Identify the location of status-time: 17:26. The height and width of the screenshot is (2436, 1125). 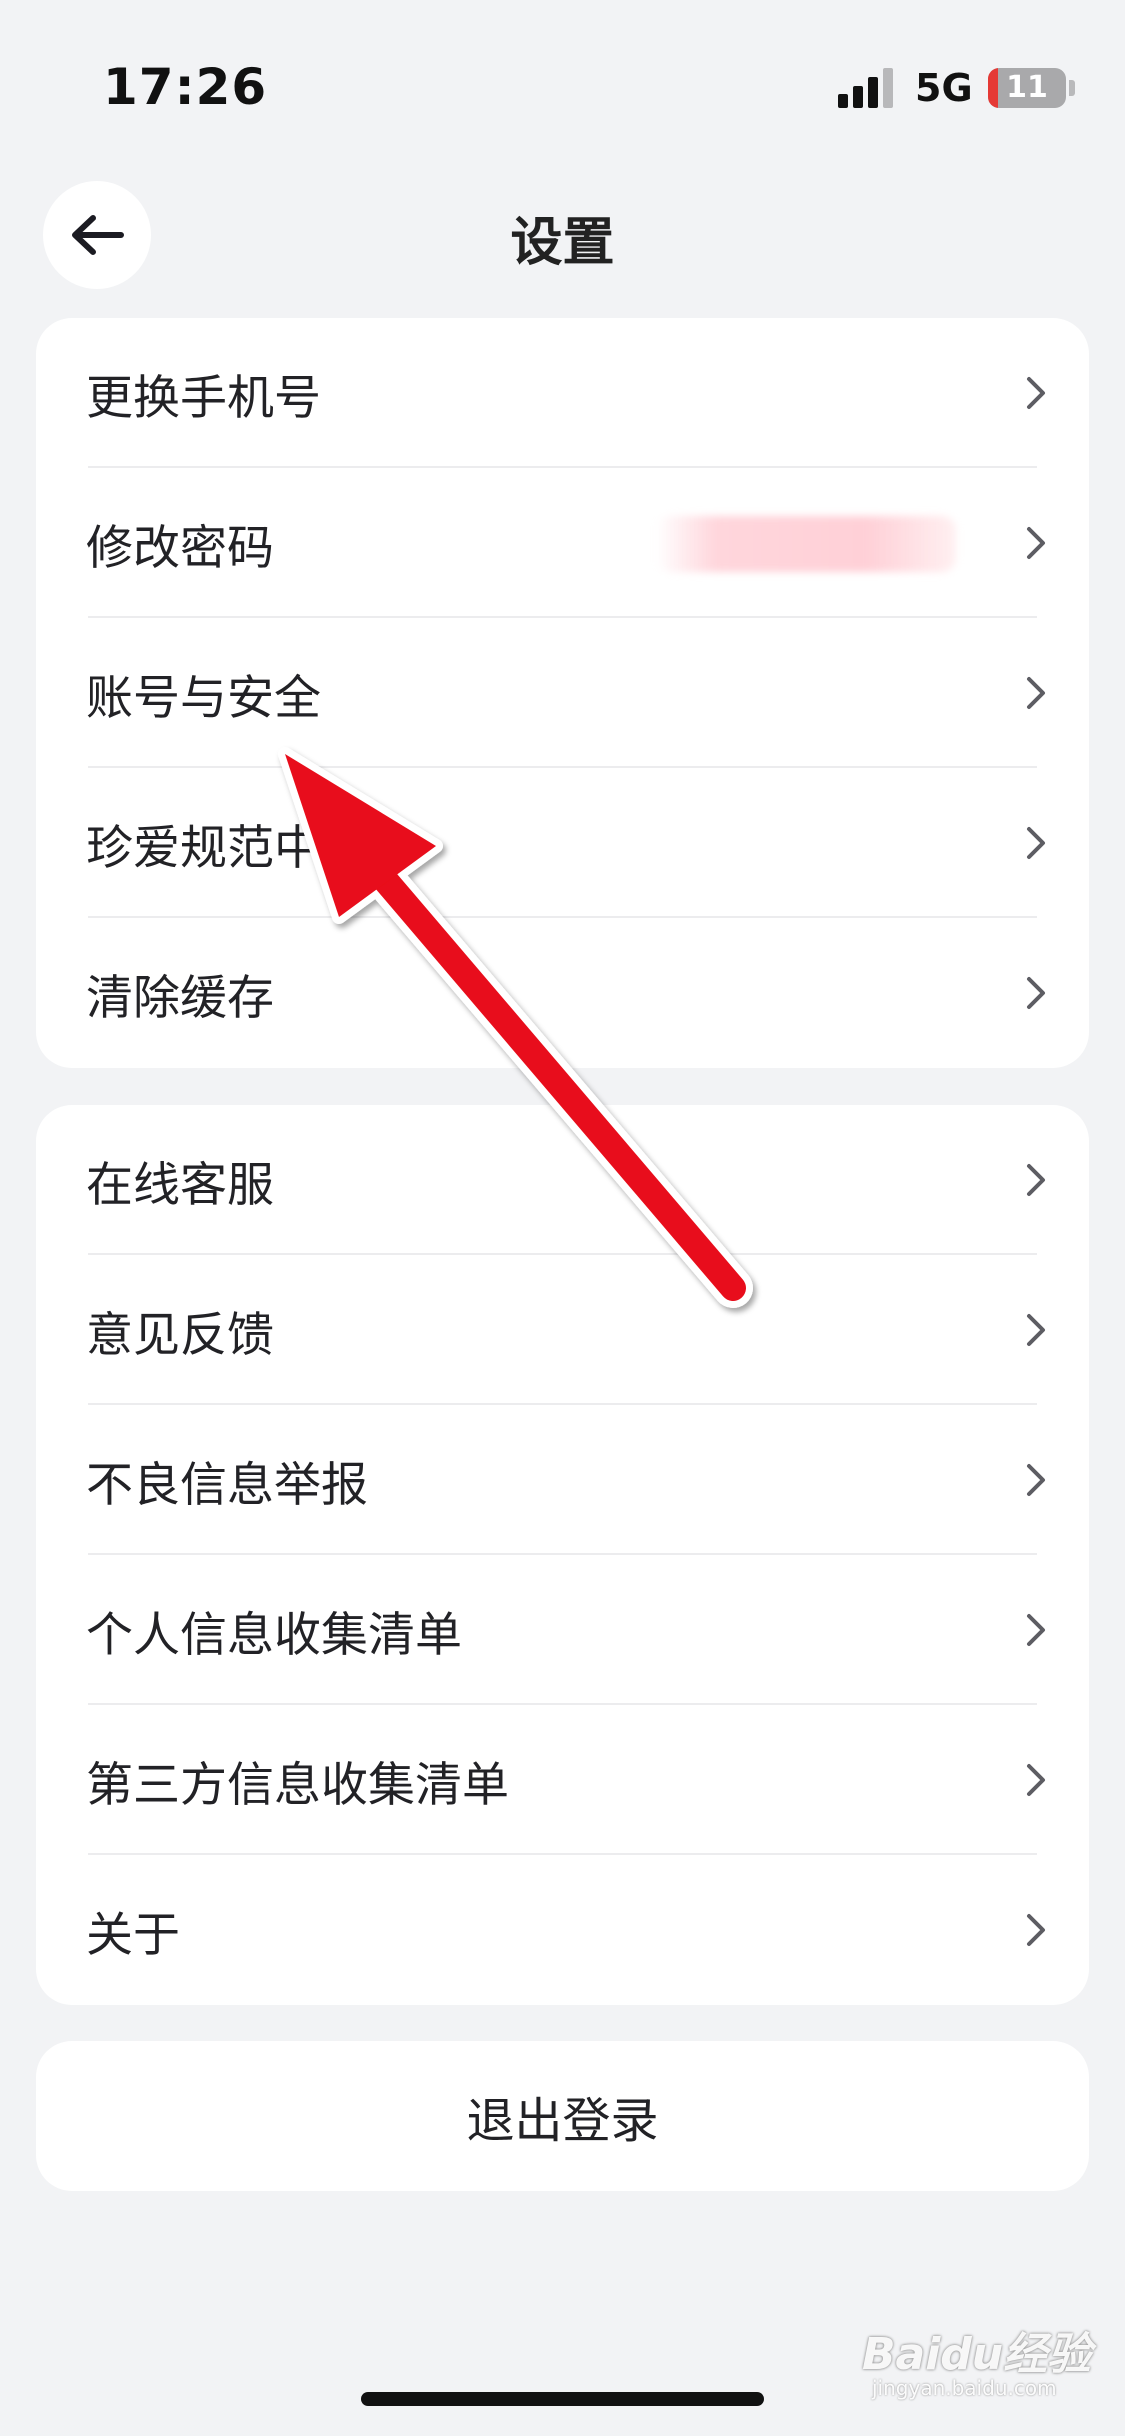
(185, 87).